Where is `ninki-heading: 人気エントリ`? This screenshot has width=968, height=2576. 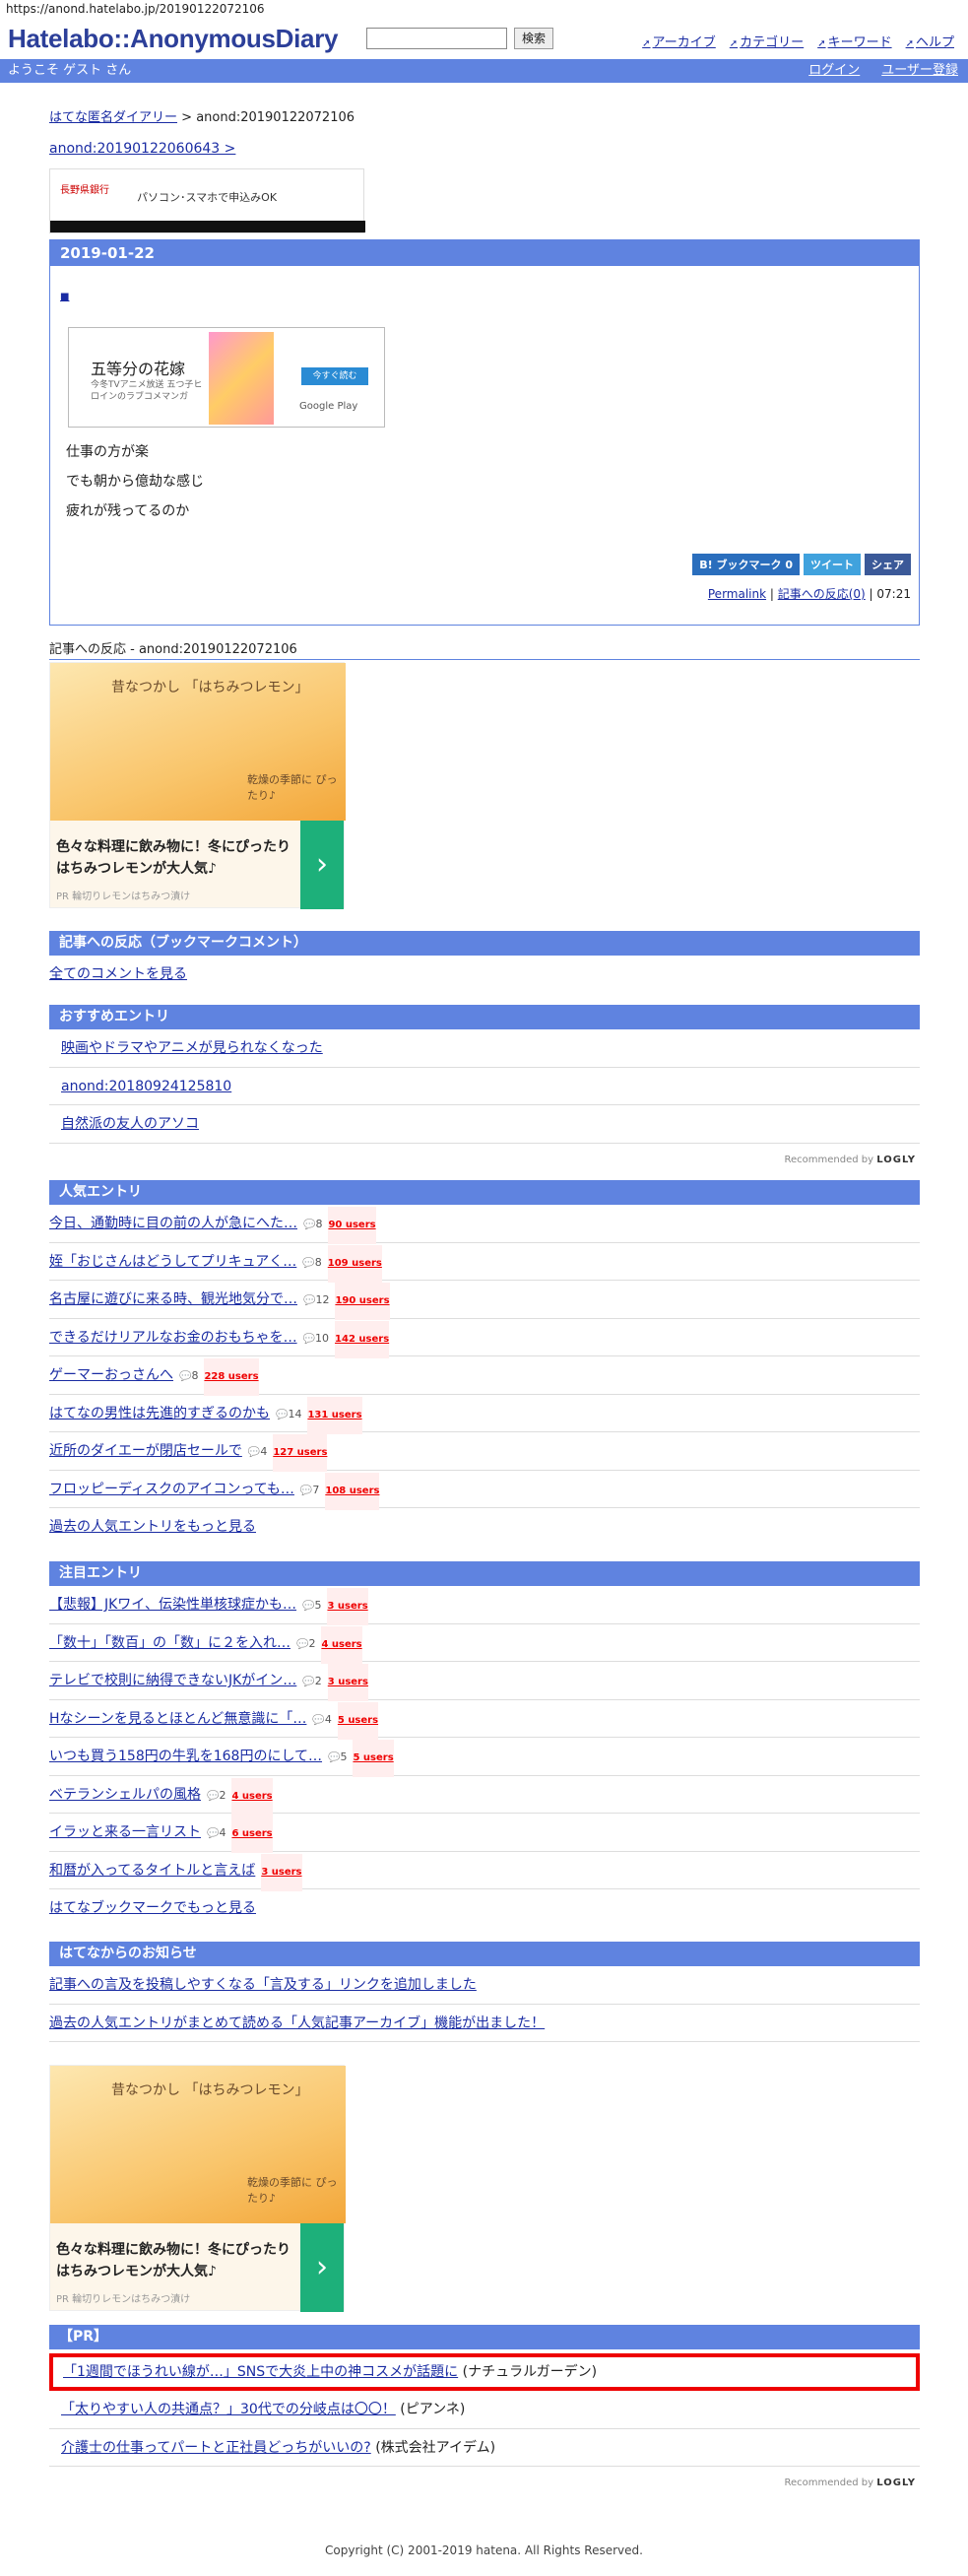
ninki-heading: 人気エントリ is located at coordinates (484, 1193).